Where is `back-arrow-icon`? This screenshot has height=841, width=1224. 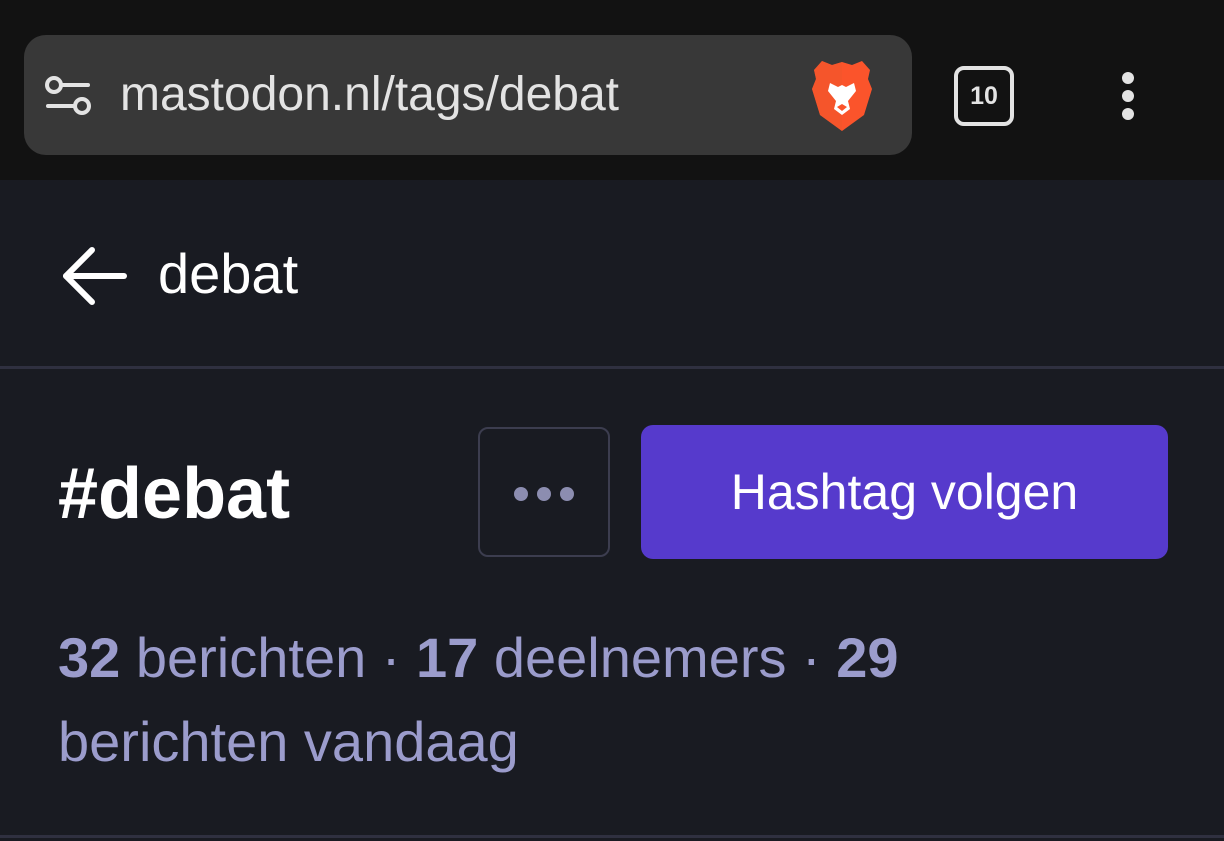 back-arrow-icon is located at coordinates (94, 276).